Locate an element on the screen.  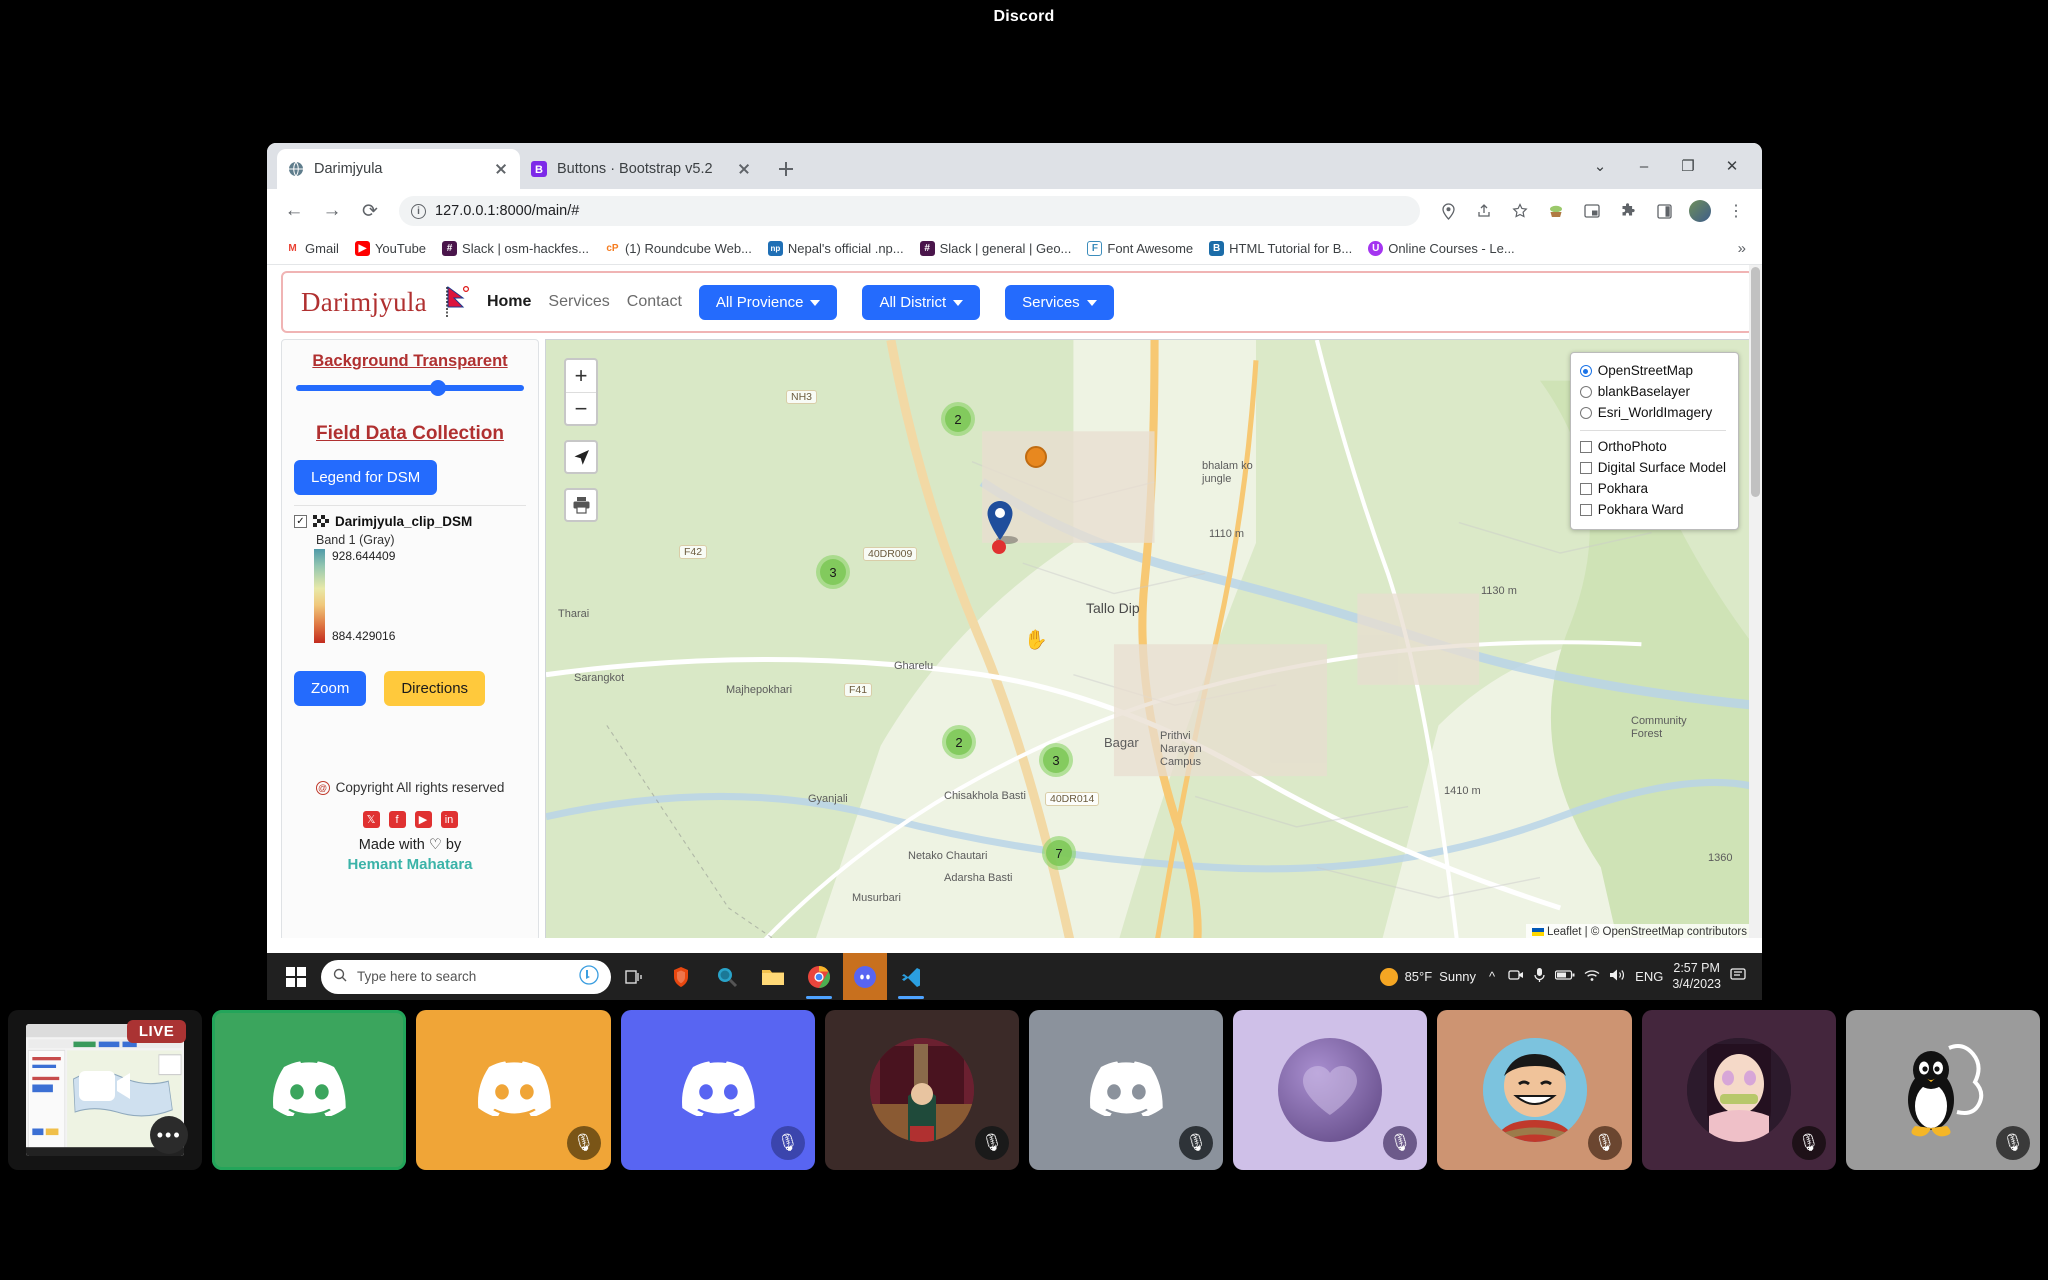
zoom-out-button: − is located at coordinates (581, 408).